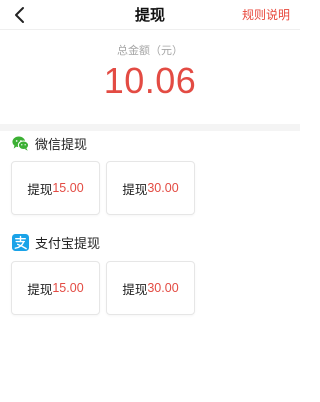 This screenshot has height=402, width=320. What do you see at coordinates (150, 127) in the screenshot?
I see `section-divider` at bounding box center [150, 127].